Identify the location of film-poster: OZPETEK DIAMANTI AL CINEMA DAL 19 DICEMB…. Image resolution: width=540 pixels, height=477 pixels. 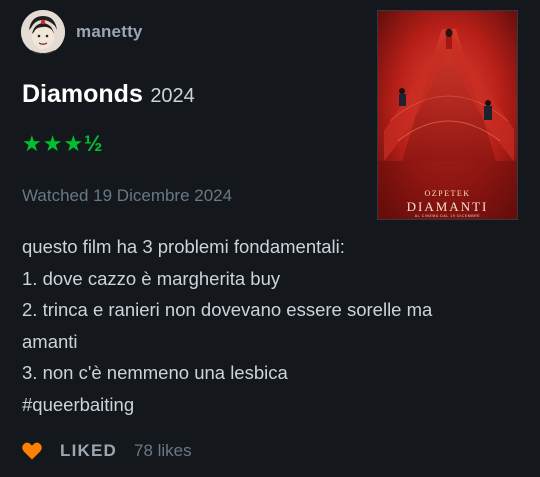
(447, 115).